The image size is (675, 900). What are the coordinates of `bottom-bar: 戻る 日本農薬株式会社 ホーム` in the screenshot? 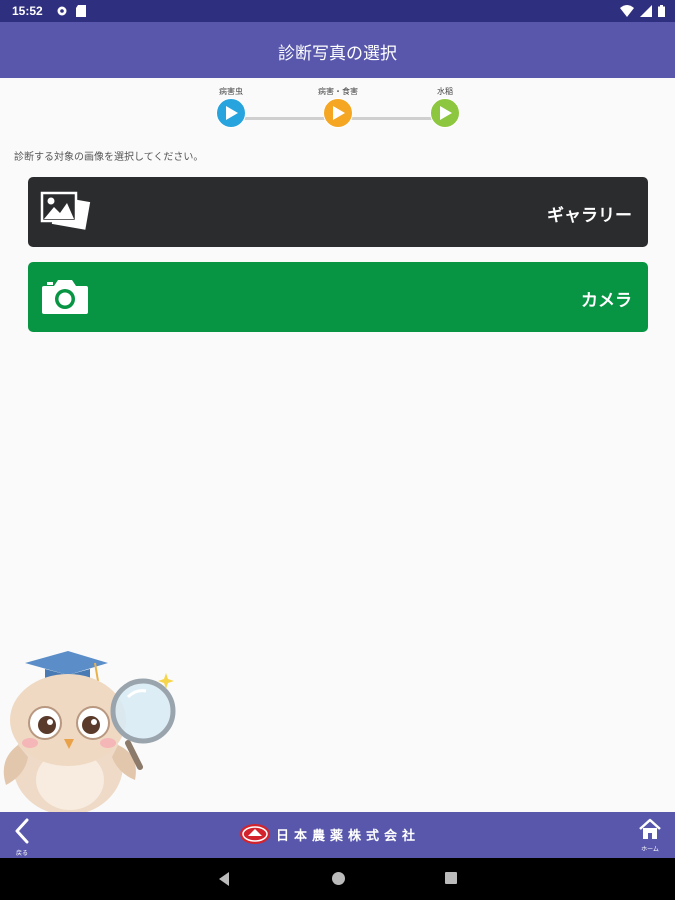 It's located at (337, 835).